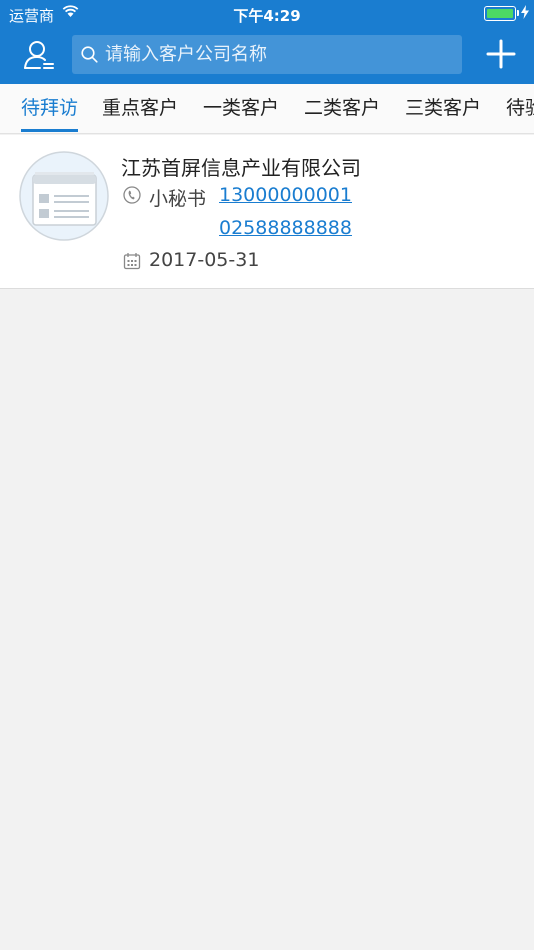  Describe the element at coordinates (132, 195) in the screenshot. I see `phone-icon` at that location.